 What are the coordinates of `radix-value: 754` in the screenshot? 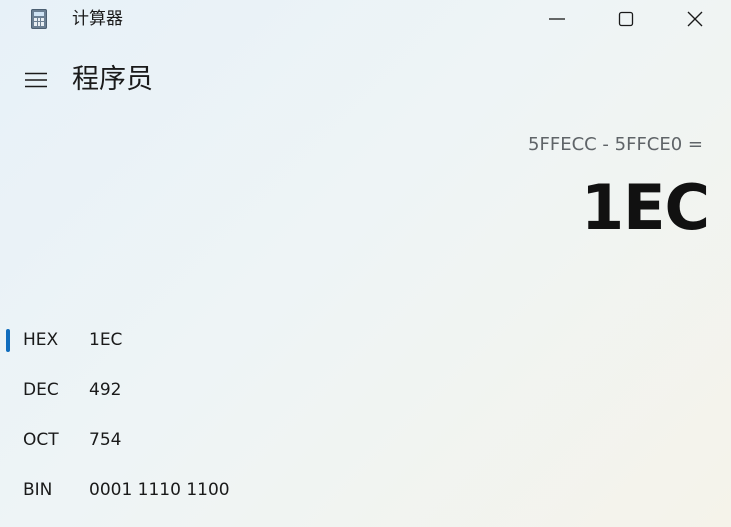 It's located at (105, 440).